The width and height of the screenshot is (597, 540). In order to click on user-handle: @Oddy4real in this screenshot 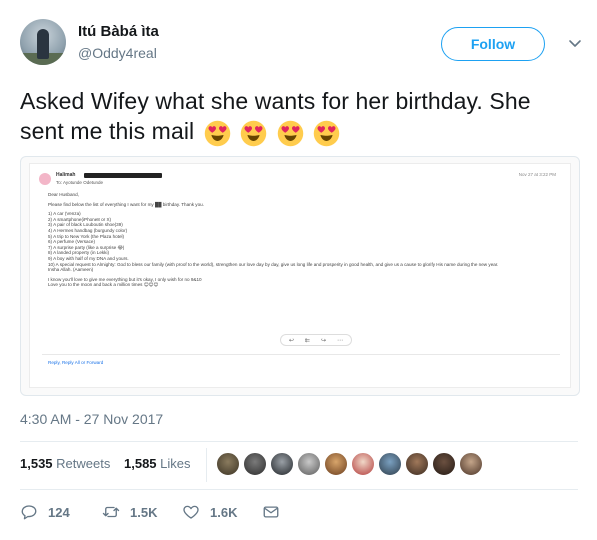, I will do `click(117, 53)`.